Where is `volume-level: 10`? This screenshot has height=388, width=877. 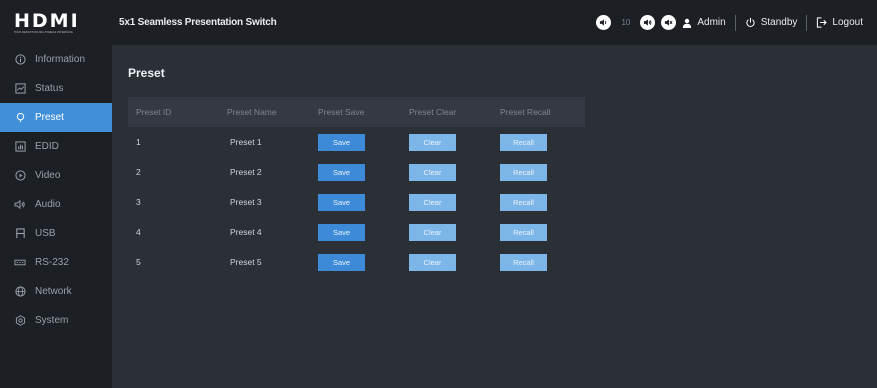
volume-level: 10 is located at coordinates (626, 22).